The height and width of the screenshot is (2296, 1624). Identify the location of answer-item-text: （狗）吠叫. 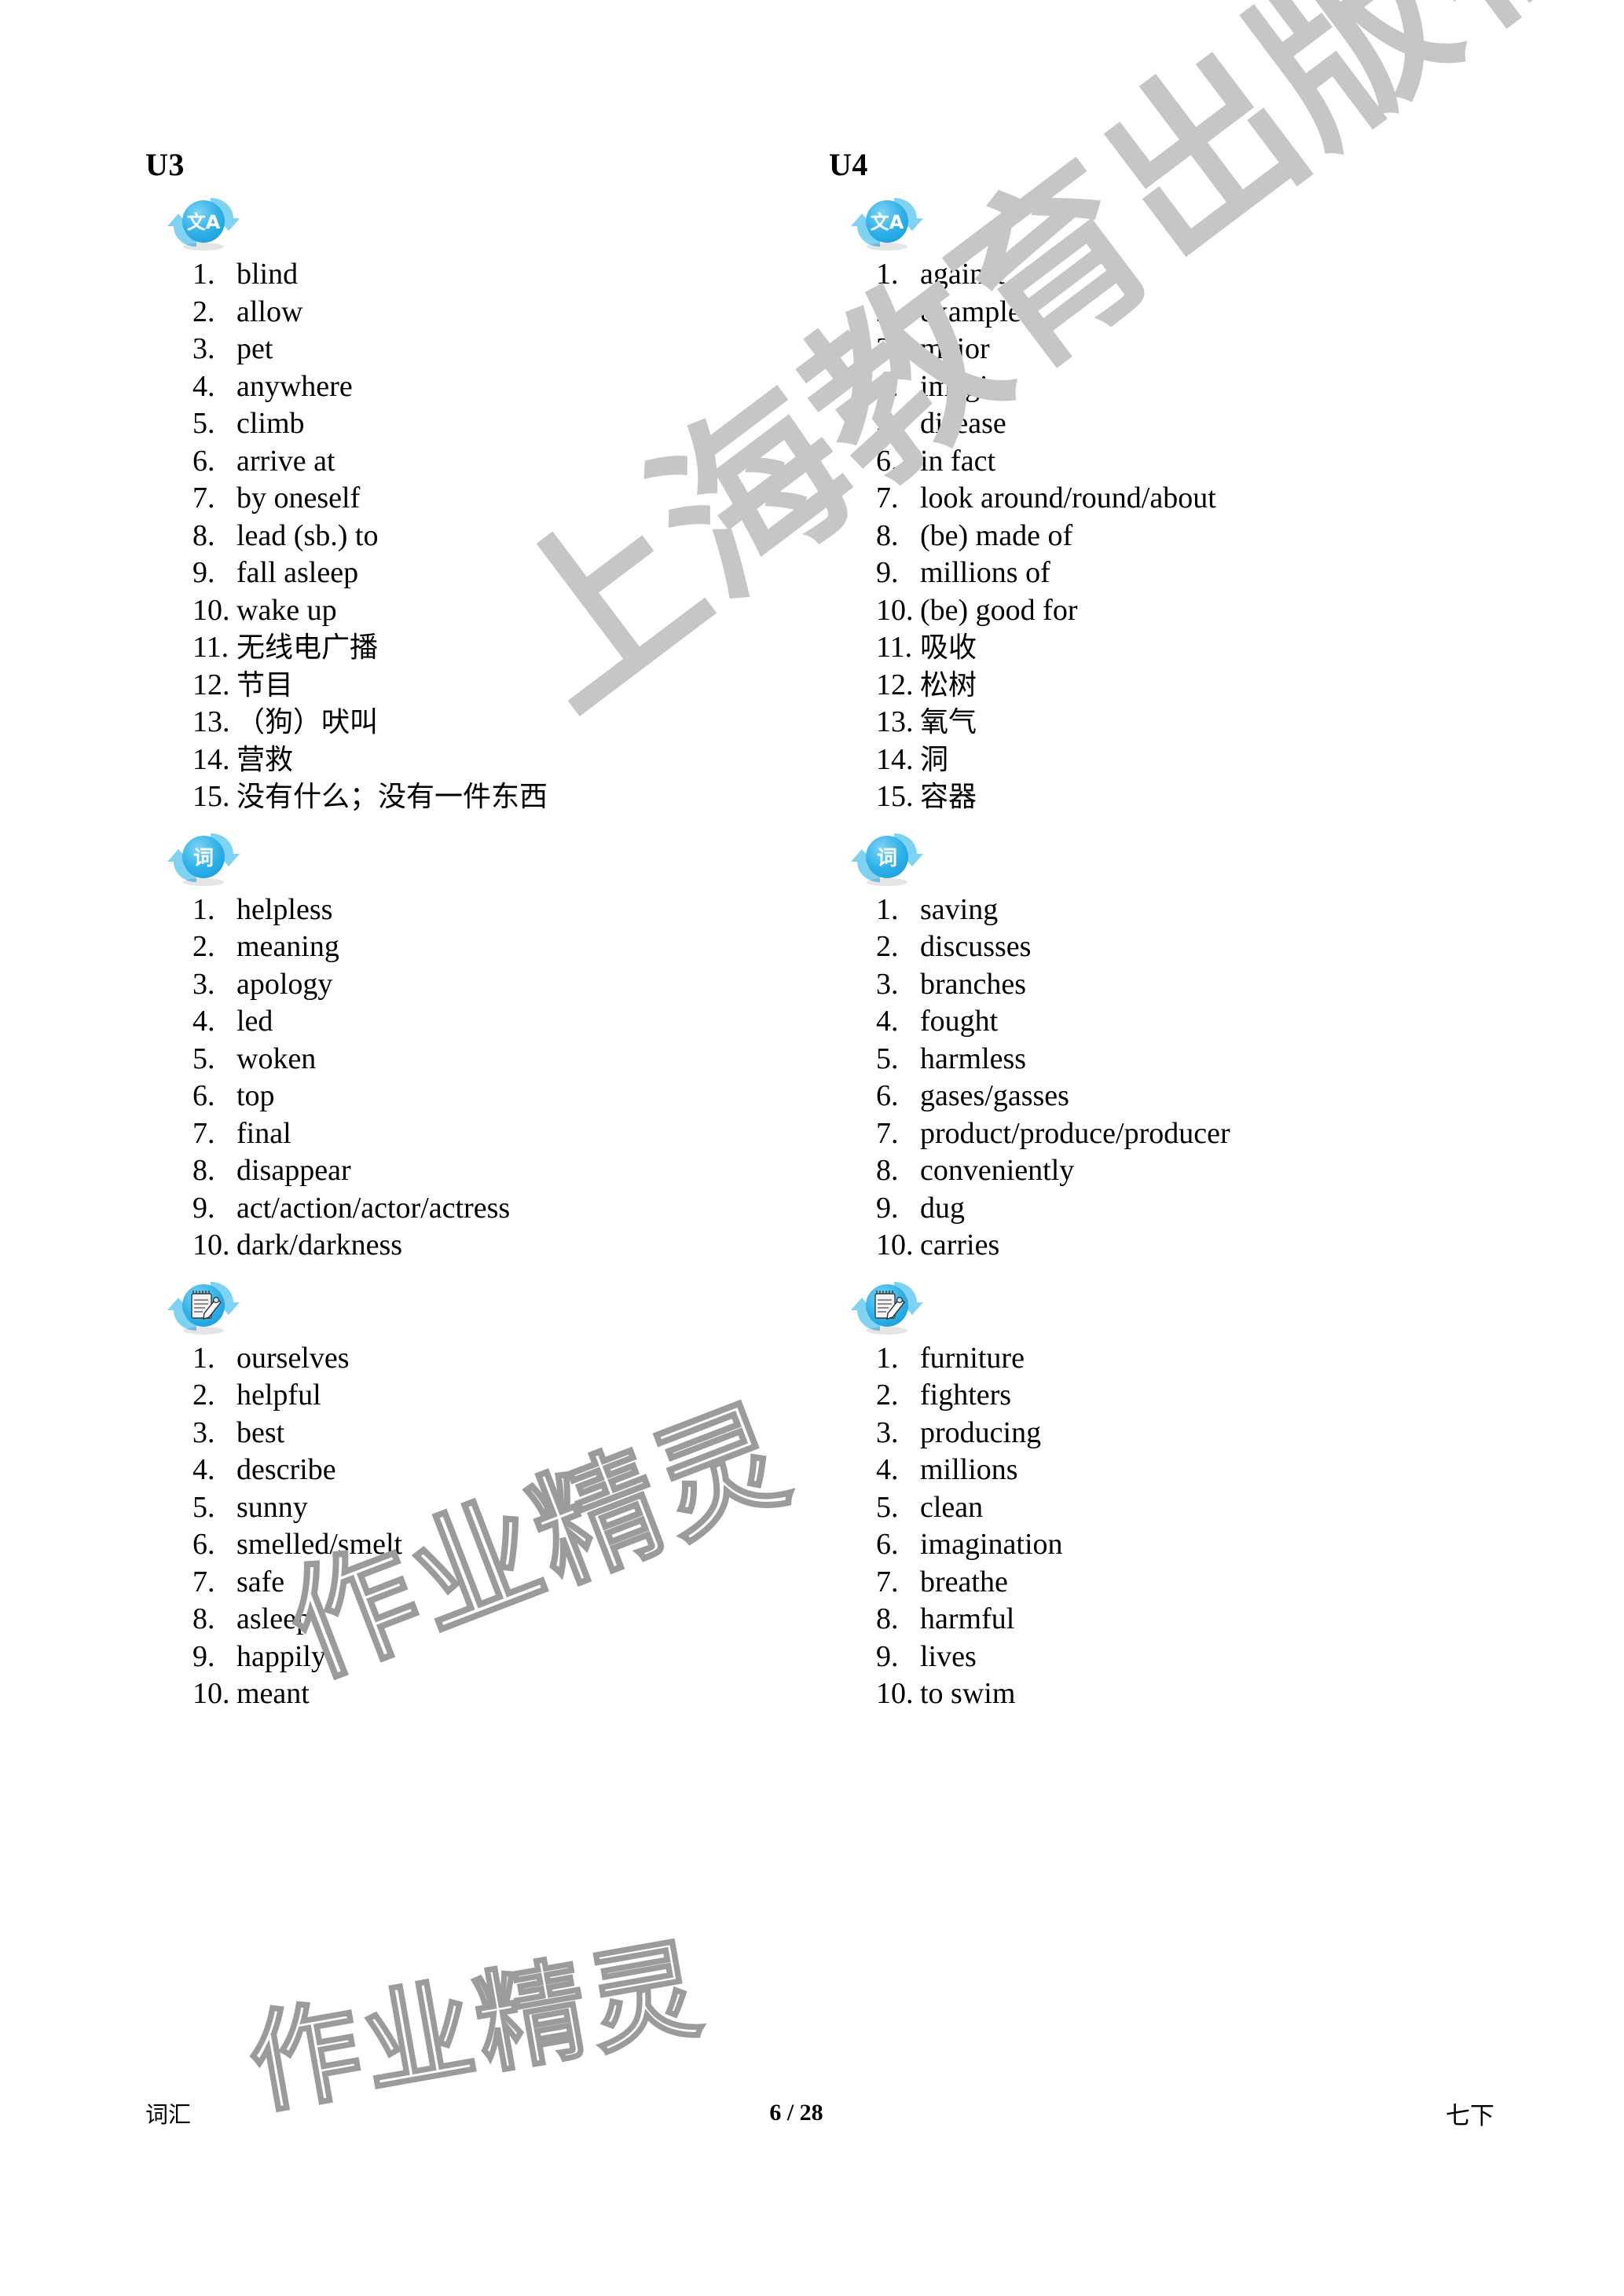
(307, 722).